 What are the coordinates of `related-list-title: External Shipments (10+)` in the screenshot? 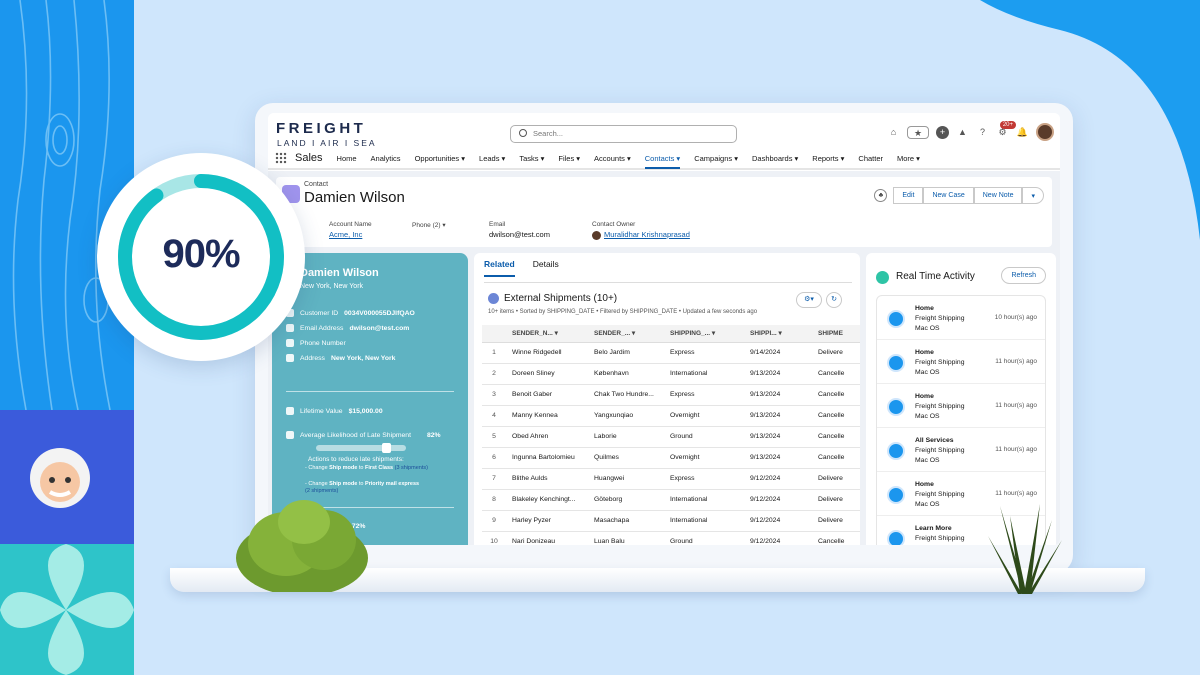 It's located at (560, 298).